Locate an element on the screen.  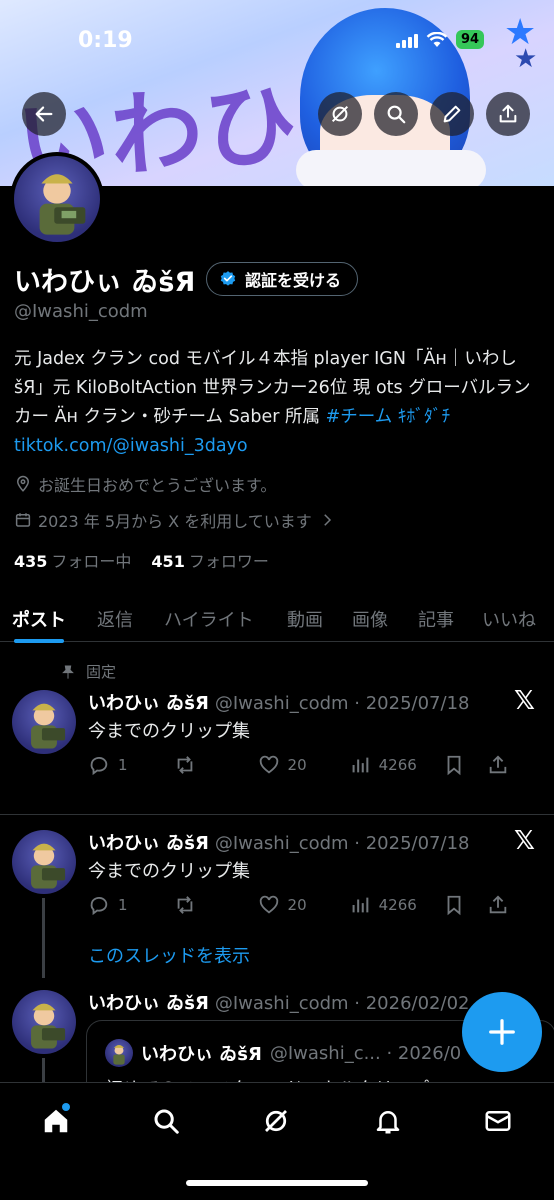
profile-display-name: いわひぃ ゐšЯ is located at coordinates (105, 282).